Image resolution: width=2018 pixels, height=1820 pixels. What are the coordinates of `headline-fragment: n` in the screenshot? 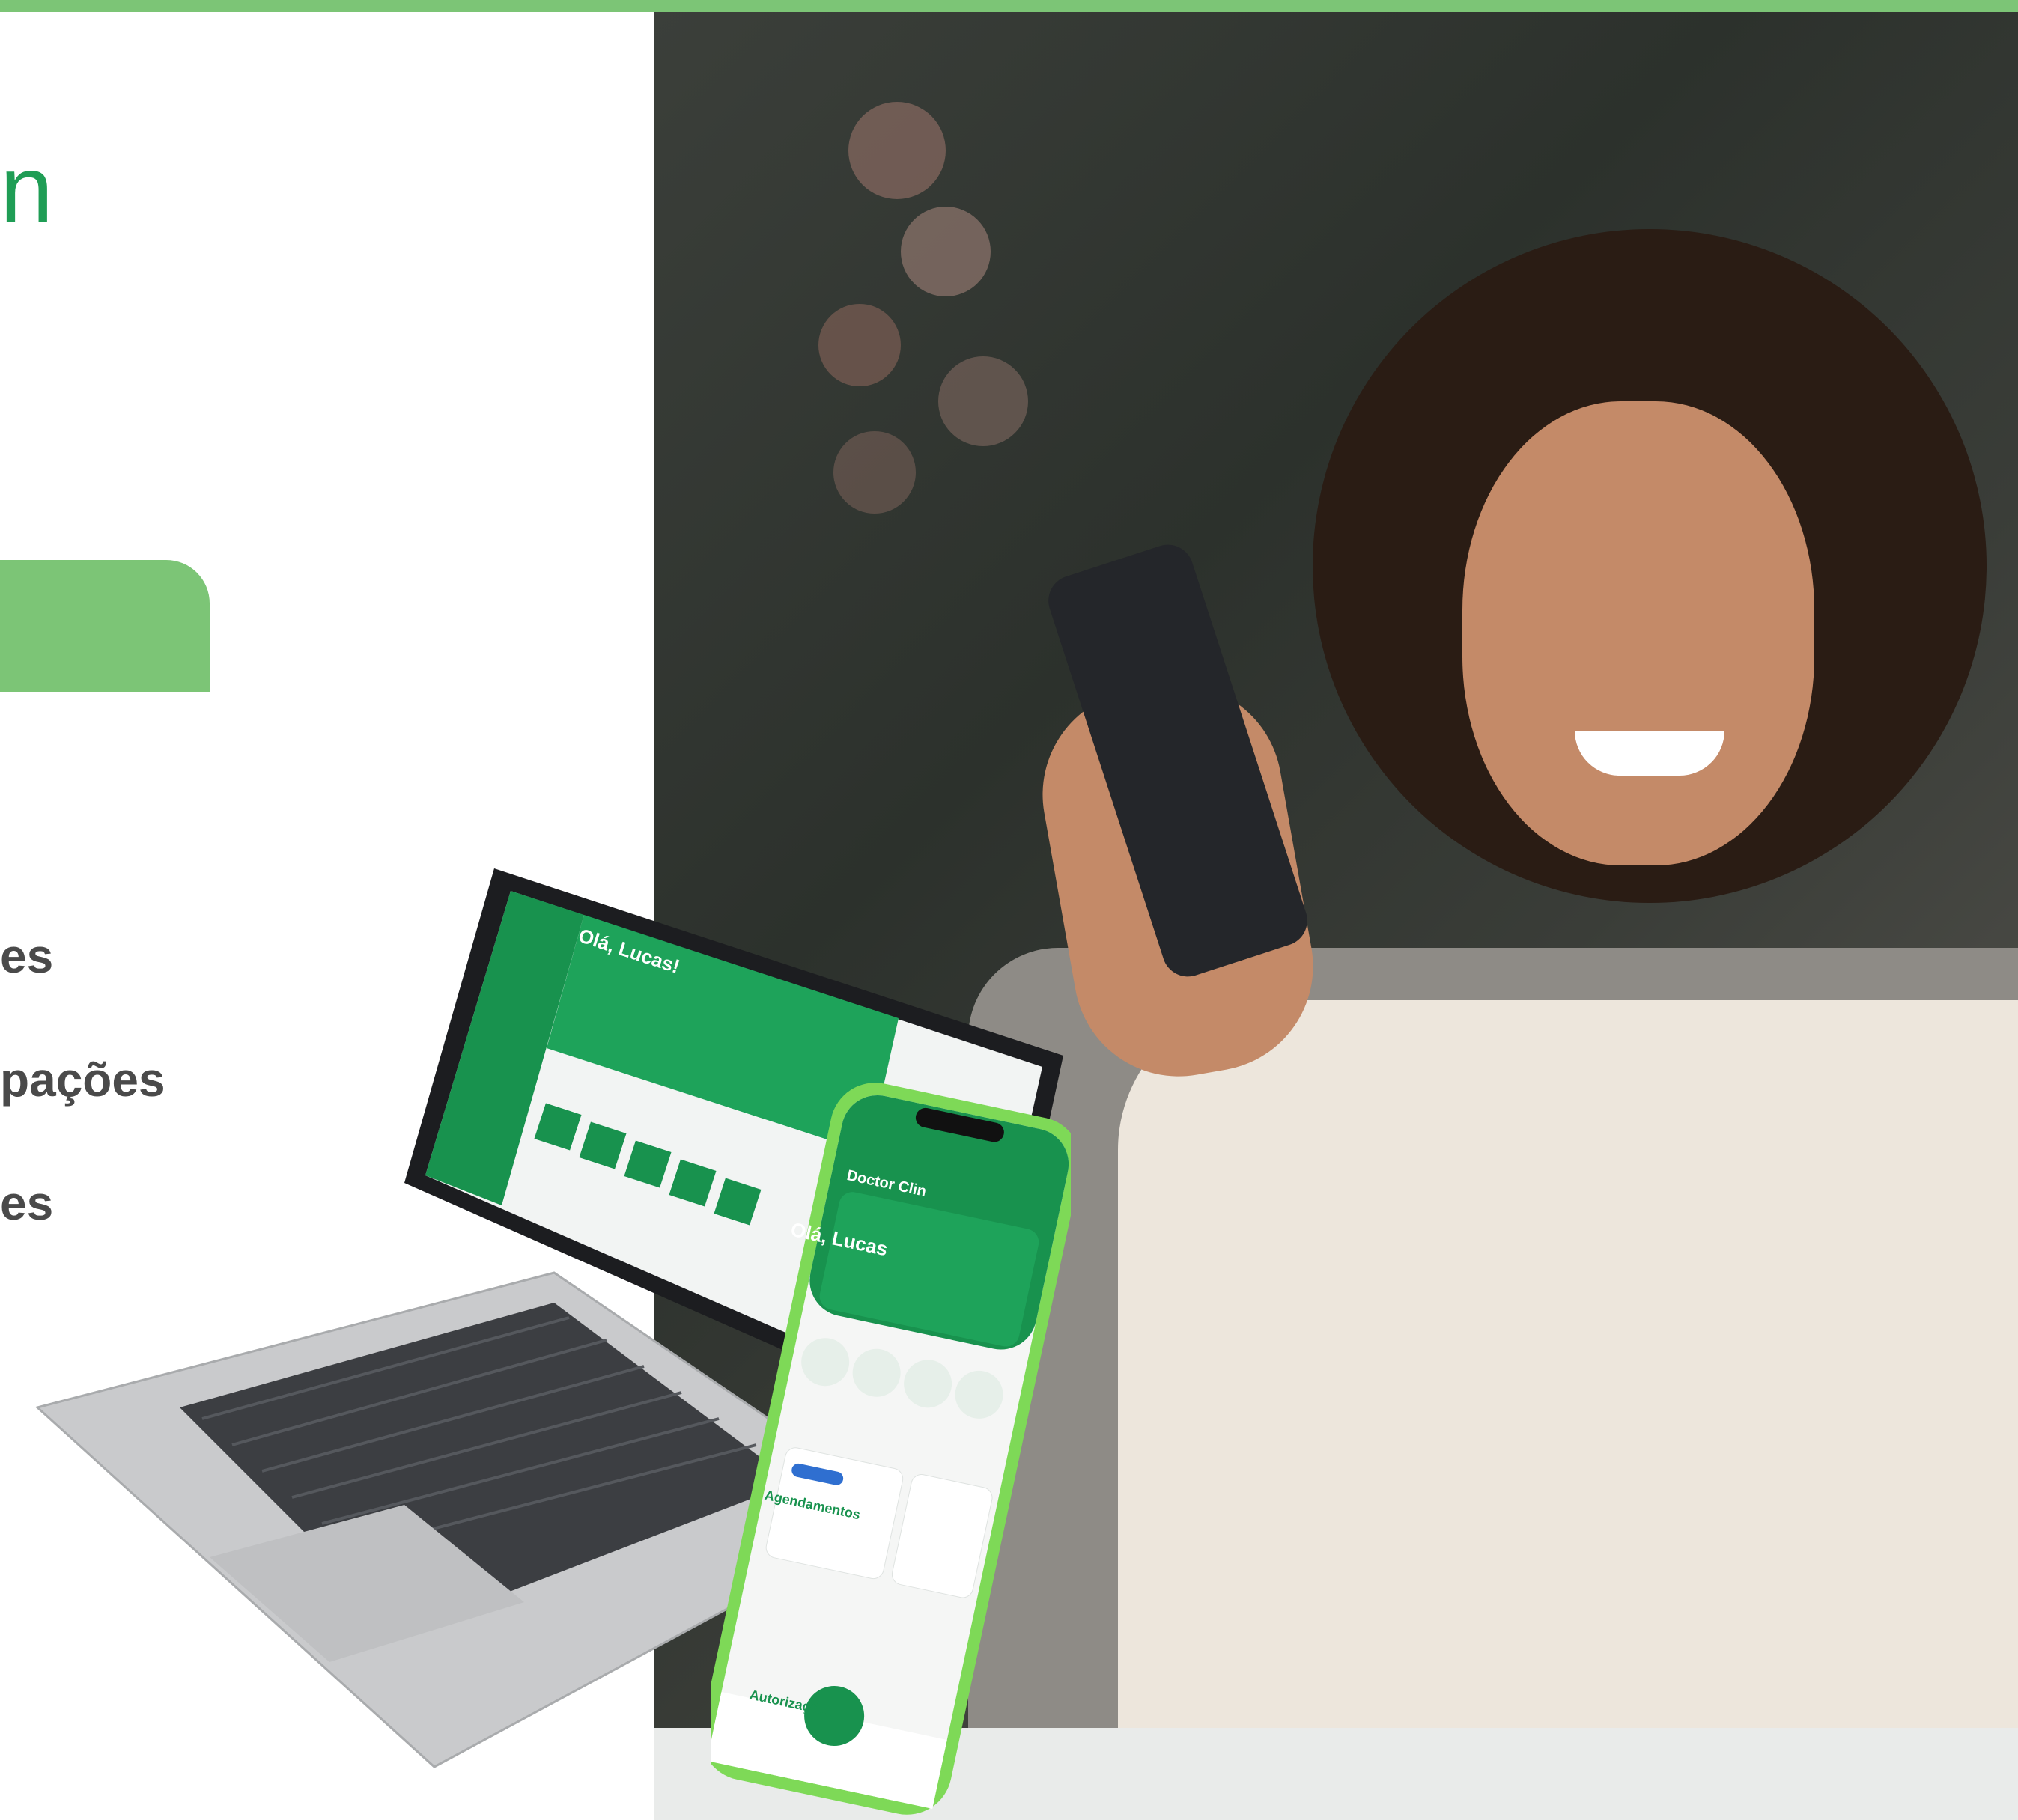 It's located at (27, 189).